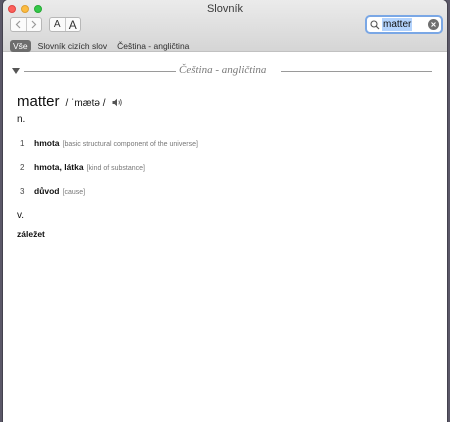 This screenshot has width=450, height=422. I want to click on disclosure-triangle-icon, so click(16, 71).